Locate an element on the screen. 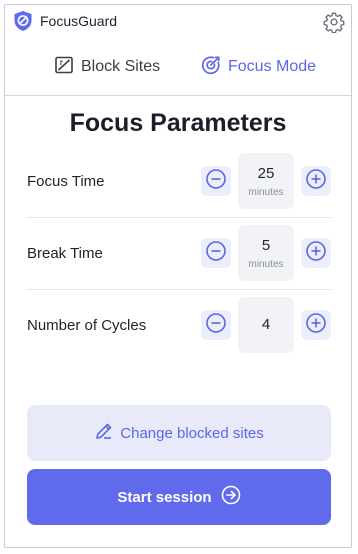 The height and width of the screenshot is (554, 358). focus-time-unit: minutes is located at coordinates (266, 192).